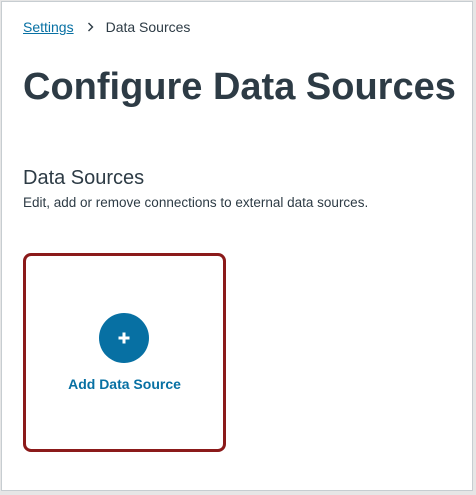 The width and height of the screenshot is (476, 495). Describe the element at coordinates (91, 27) in the screenshot. I see `chevron-right-icon` at that location.